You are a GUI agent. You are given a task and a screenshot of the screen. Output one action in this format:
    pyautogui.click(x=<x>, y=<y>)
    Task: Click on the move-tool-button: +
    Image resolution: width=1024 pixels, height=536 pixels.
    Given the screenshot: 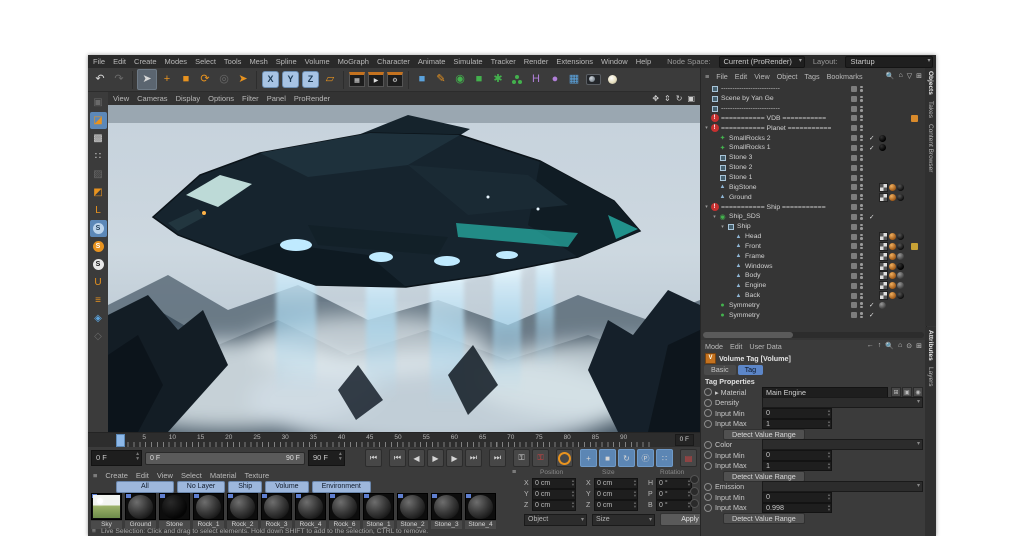 What is the action you would take?
    pyautogui.click(x=167, y=79)
    